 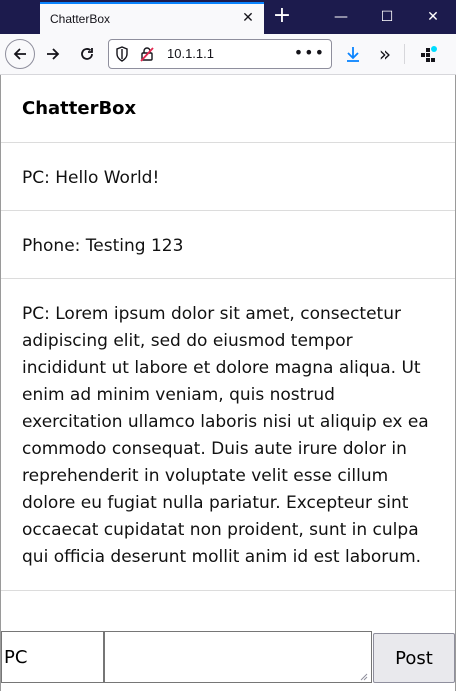 I want to click on message-form: Post, so click(x=228, y=661).